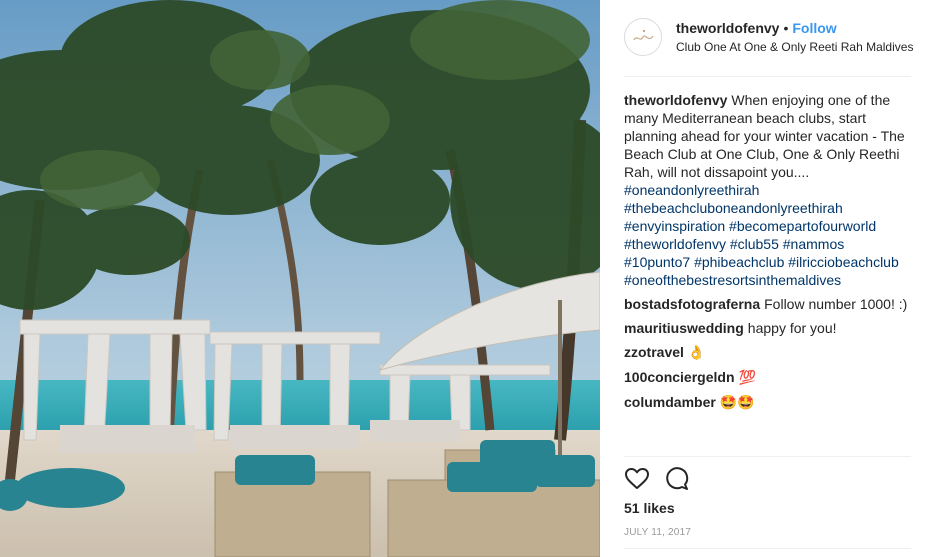 Image resolution: width=935 pixels, height=557 pixels. Describe the element at coordinates (769, 208) in the screenshot. I see `hashtag-line: #thebeachcluboneandonlyreethirah` at that location.